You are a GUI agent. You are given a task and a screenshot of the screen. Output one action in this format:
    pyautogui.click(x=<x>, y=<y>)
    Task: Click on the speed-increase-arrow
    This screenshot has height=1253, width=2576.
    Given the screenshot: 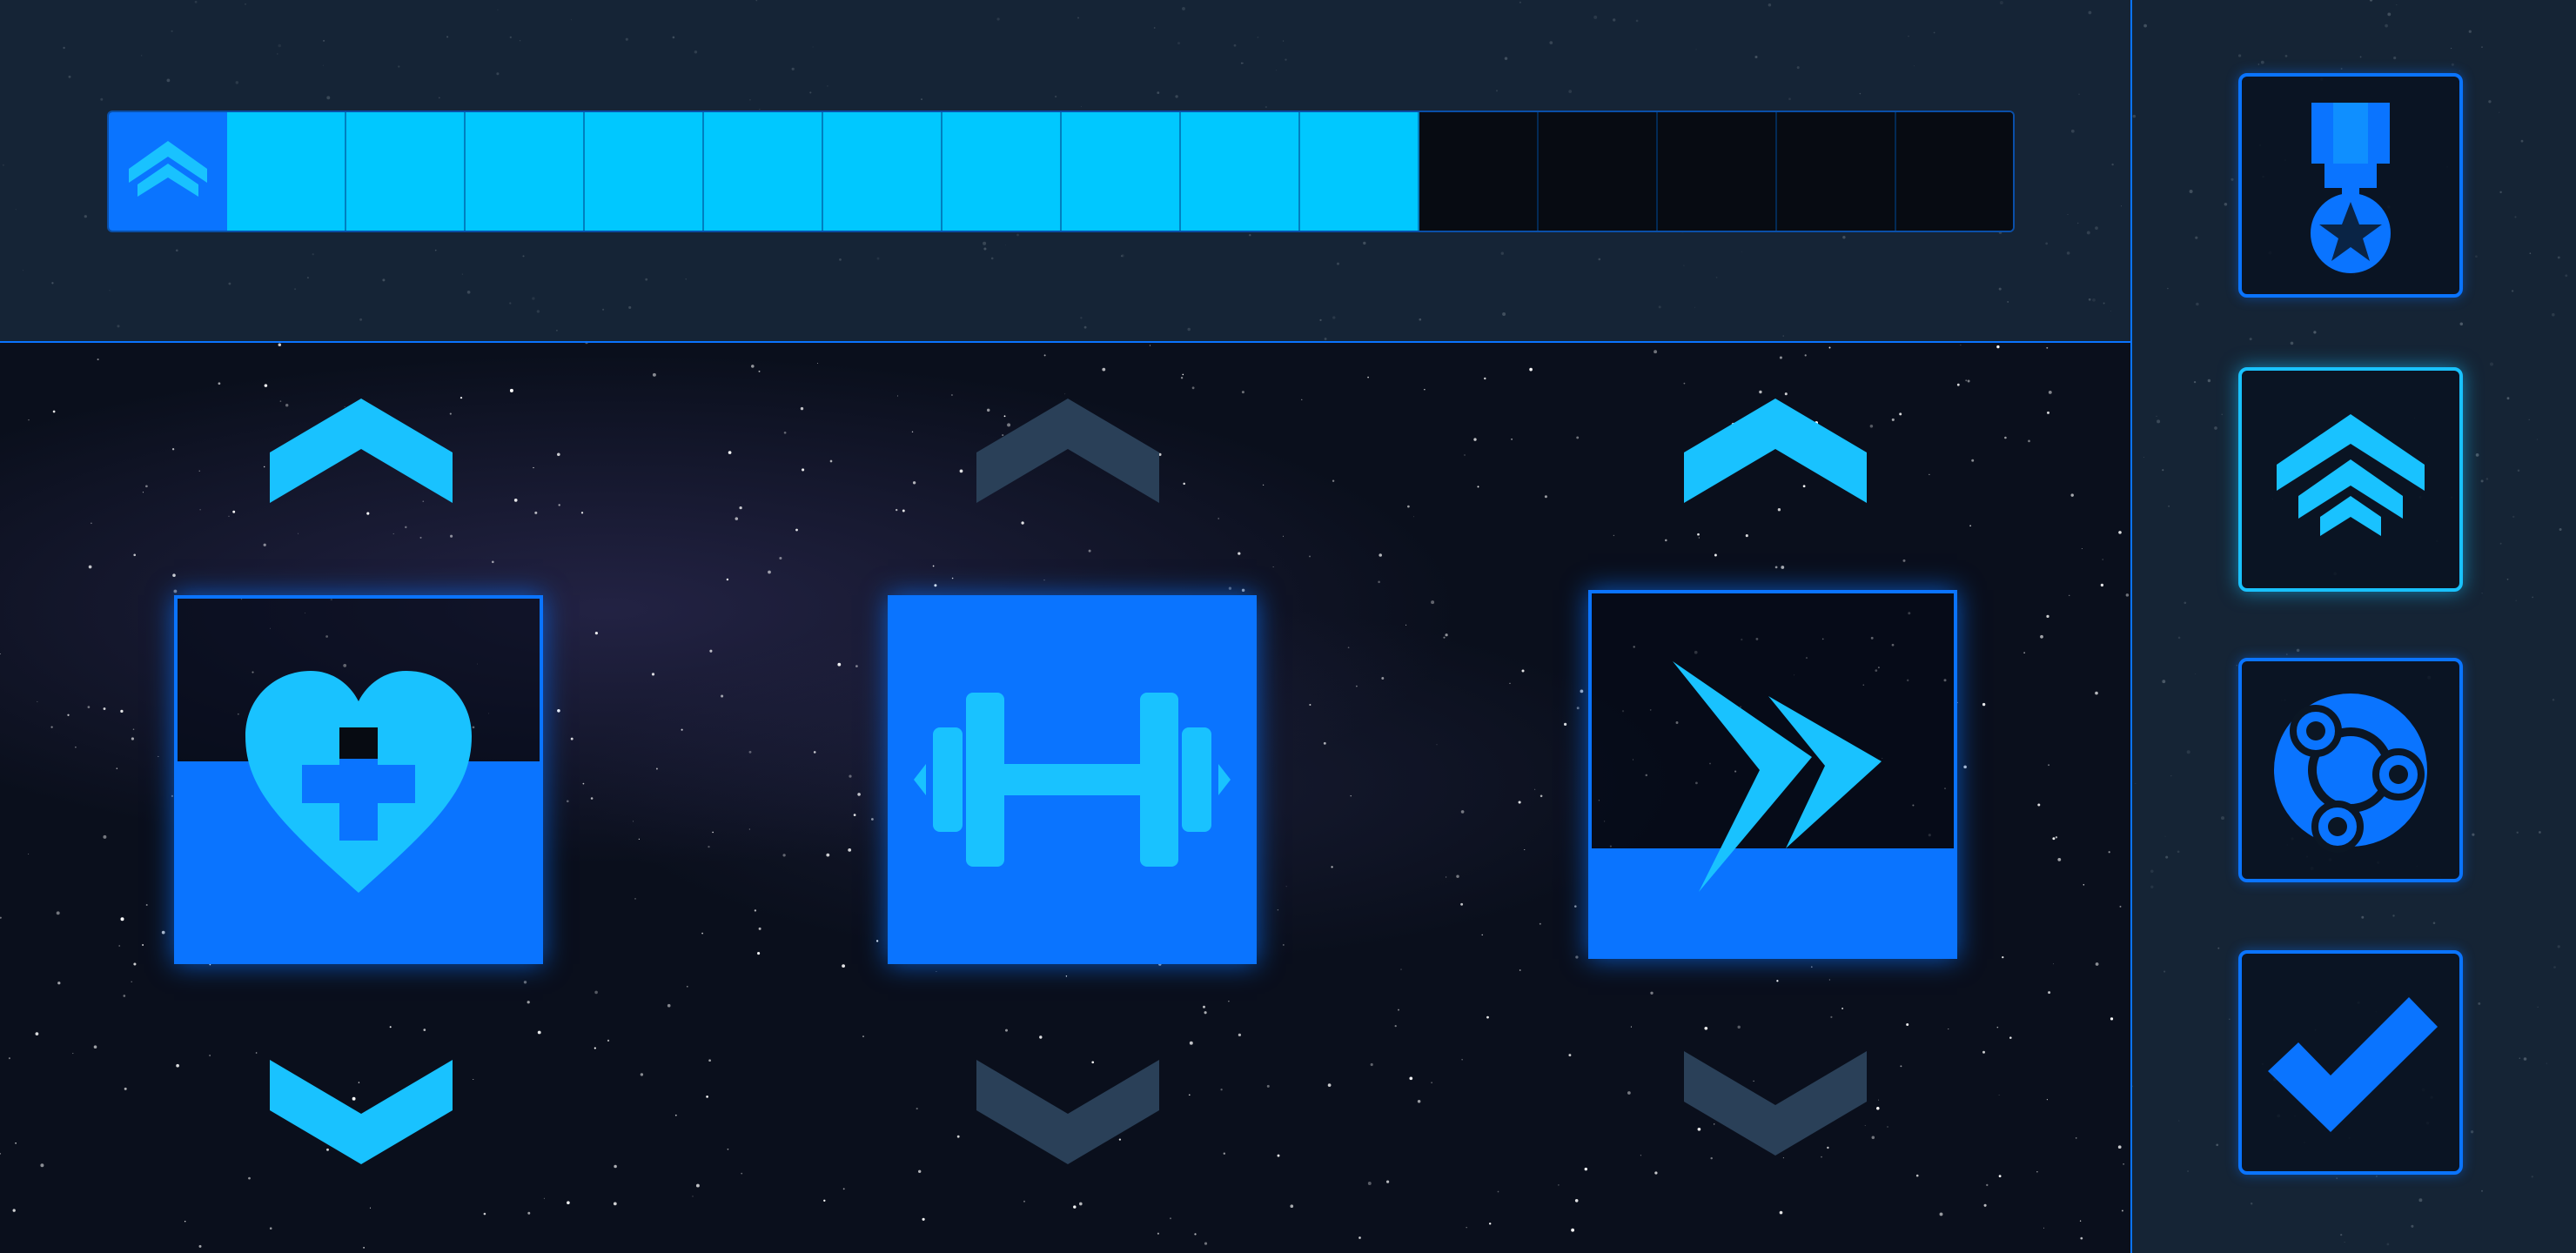 What is the action you would take?
    pyautogui.click(x=1775, y=451)
    